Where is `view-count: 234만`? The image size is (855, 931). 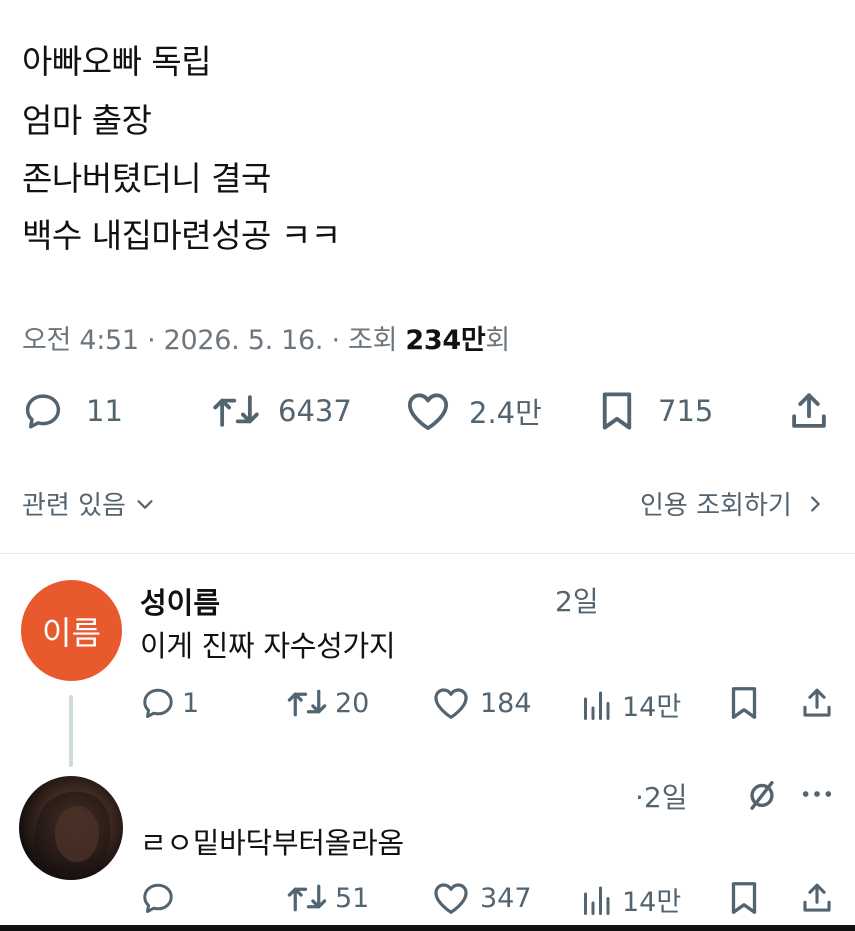
view-count: 234만 is located at coordinates (445, 340).